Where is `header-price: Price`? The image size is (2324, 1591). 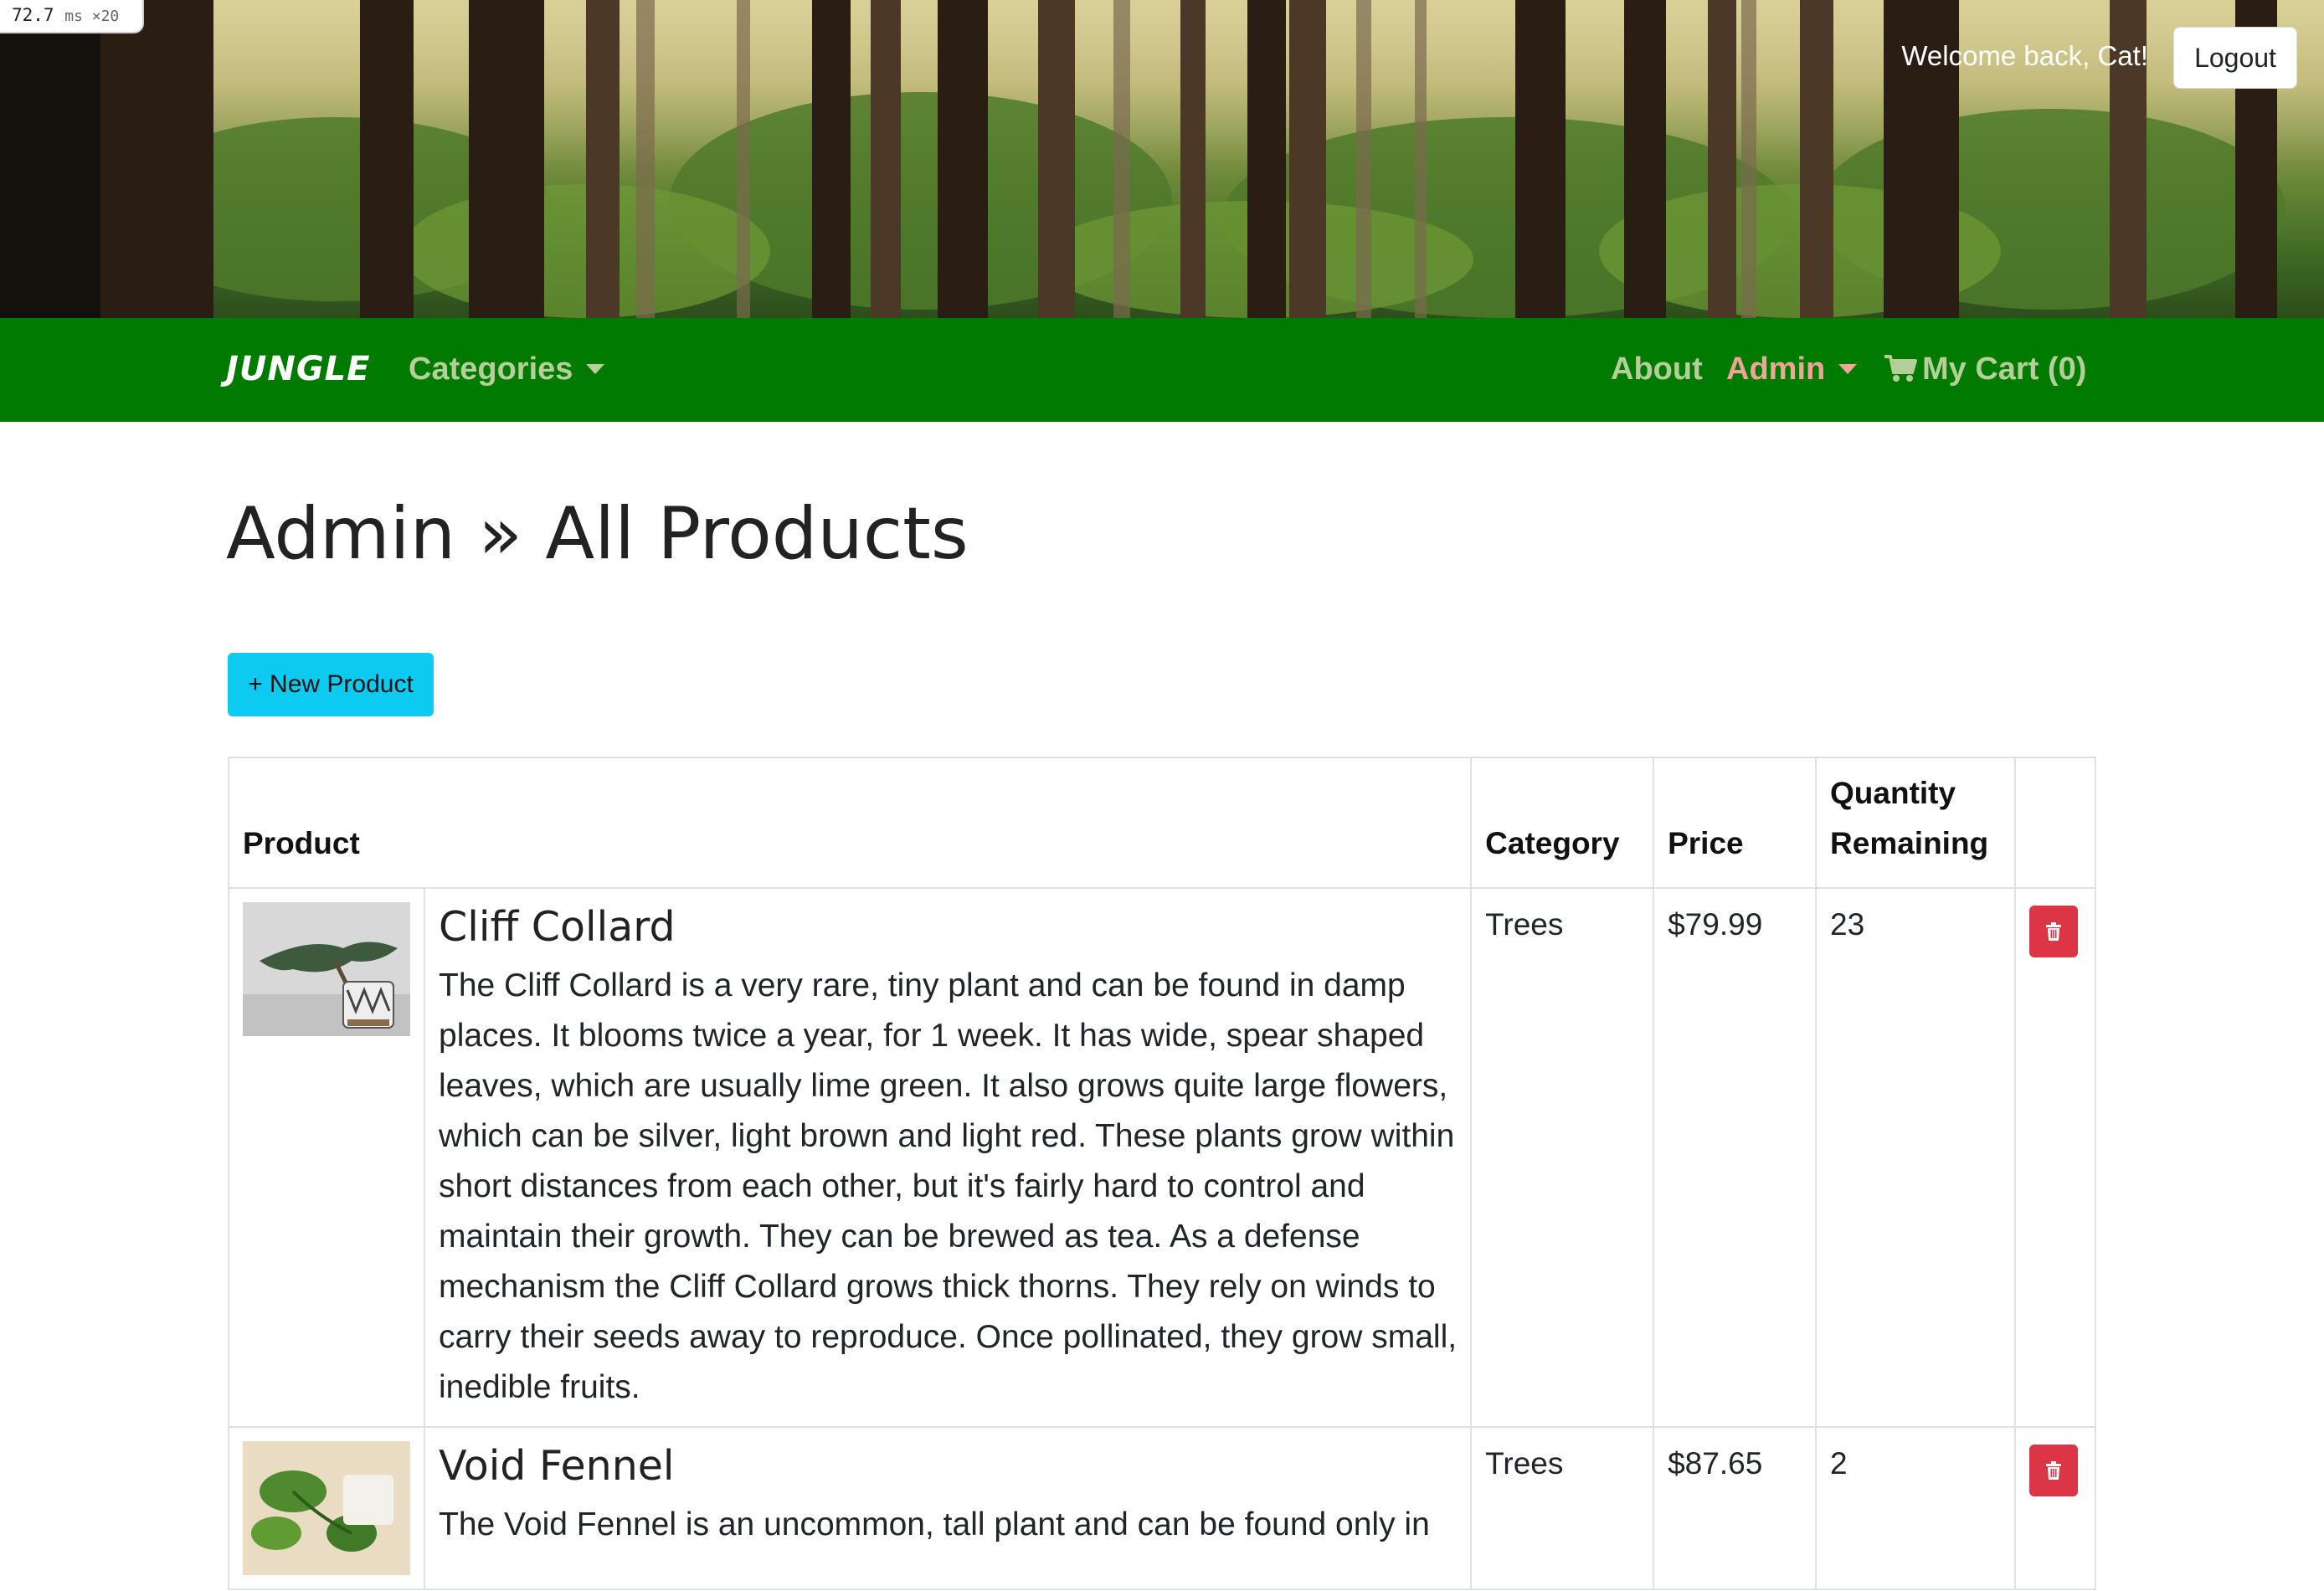
header-price: Price is located at coordinates (1736, 823).